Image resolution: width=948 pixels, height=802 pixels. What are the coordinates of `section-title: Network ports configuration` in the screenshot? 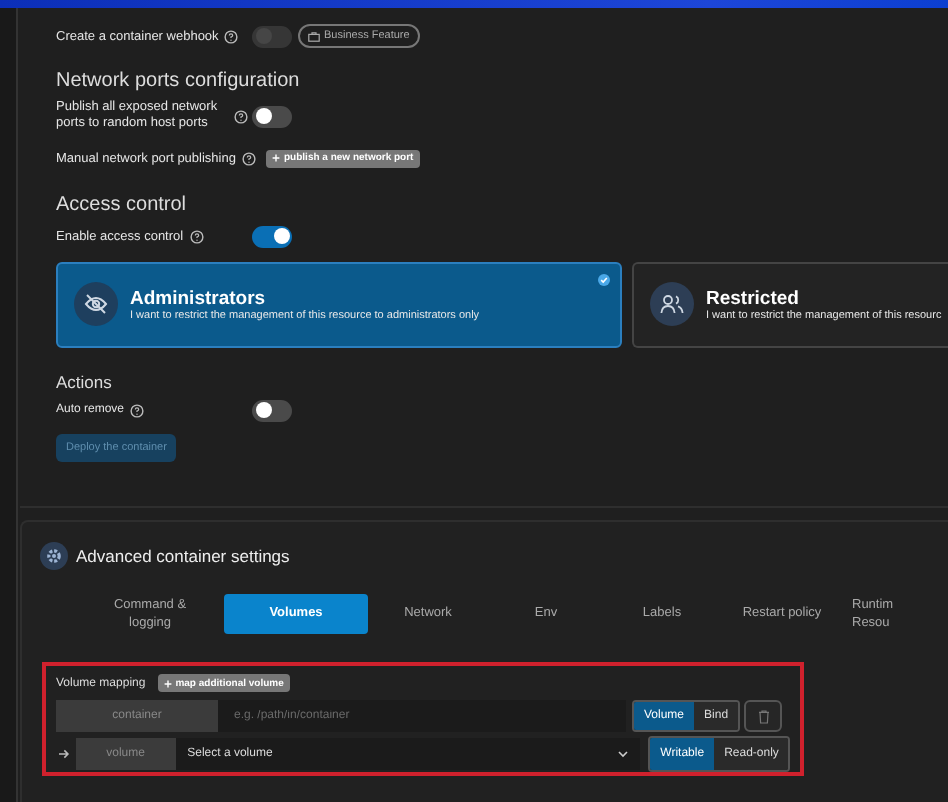 It's located at (179, 81).